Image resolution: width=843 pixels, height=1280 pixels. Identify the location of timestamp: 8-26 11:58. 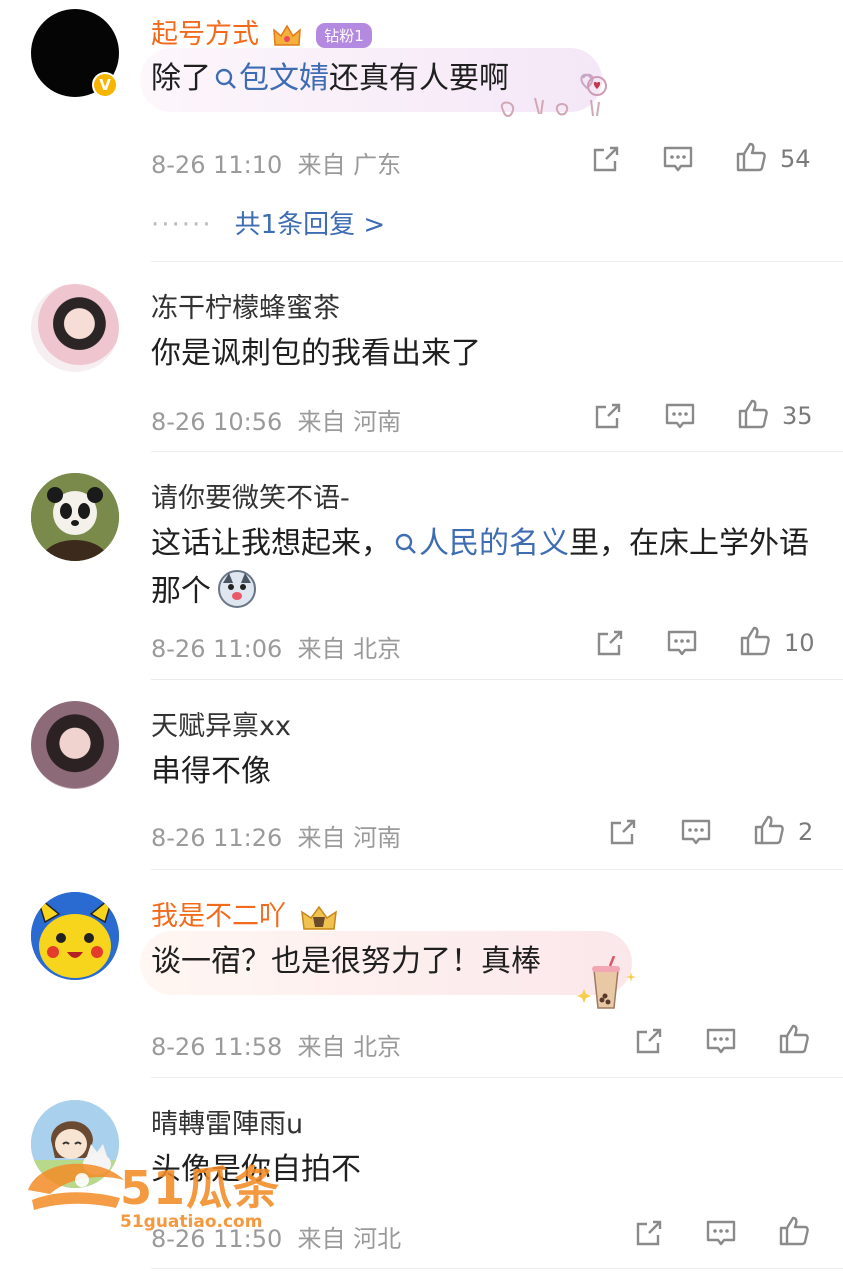
(217, 1047).